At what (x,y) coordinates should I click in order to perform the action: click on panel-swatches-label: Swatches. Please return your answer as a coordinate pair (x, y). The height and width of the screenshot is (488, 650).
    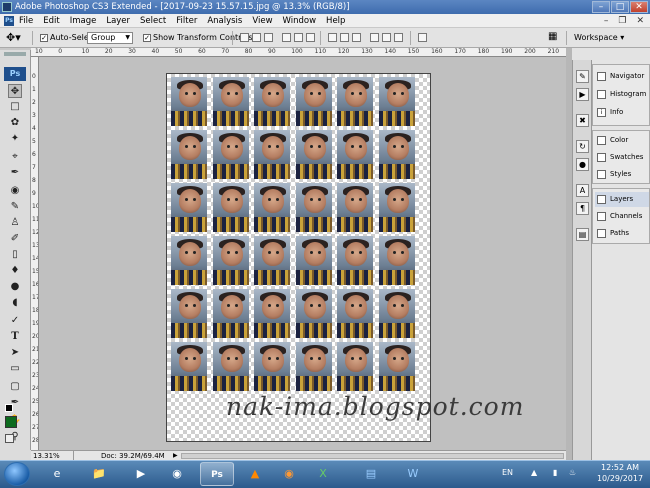
    Looking at the image, I should click on (627, 157).